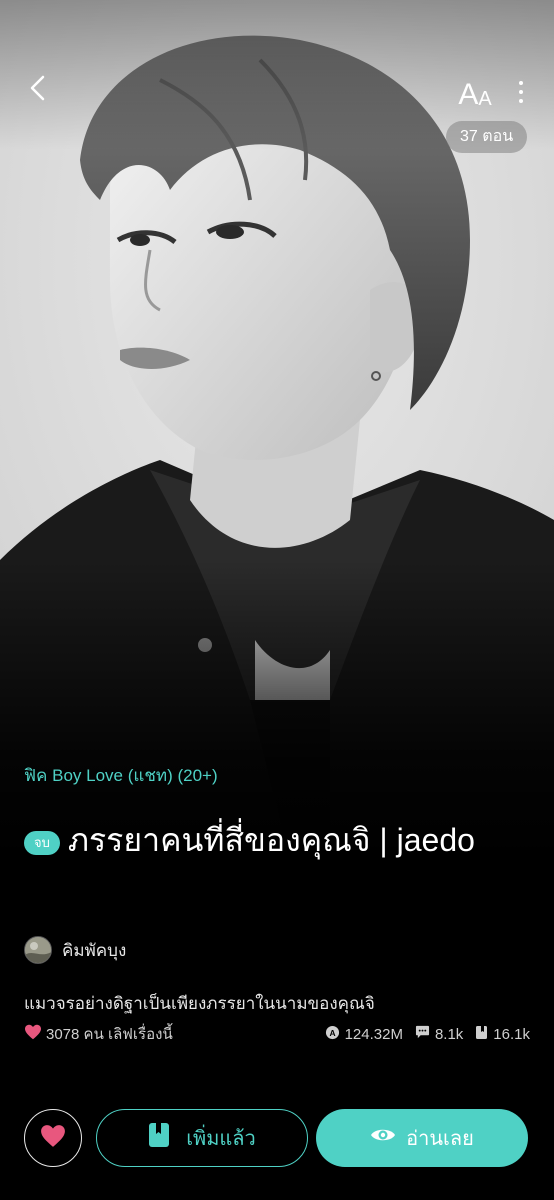  Describe the element at coordinates (521, 83) in the screenshot. I see `more-vertical-icon` at that location.